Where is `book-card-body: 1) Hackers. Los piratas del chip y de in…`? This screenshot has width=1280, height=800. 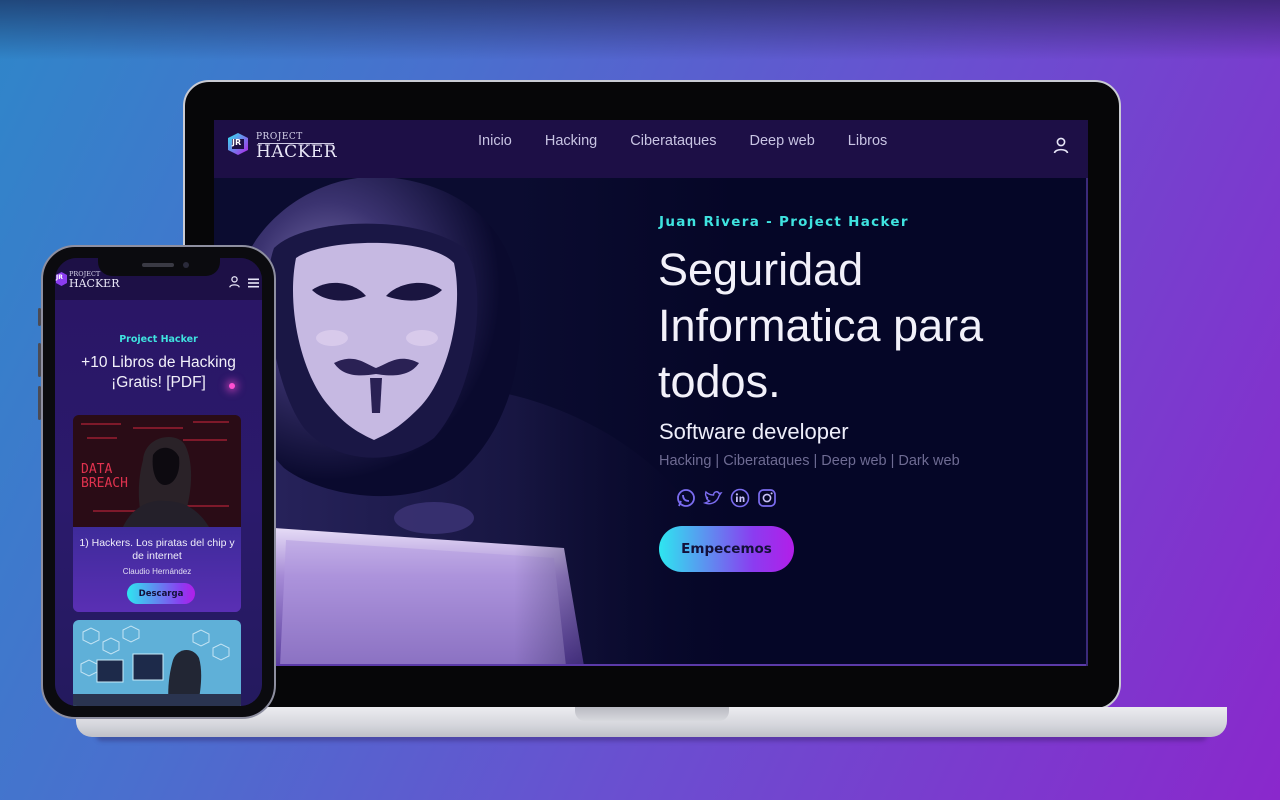 book-card-body: 1) Hackers. Los piratas del chip y de in… is located at coordinates (157, 569).